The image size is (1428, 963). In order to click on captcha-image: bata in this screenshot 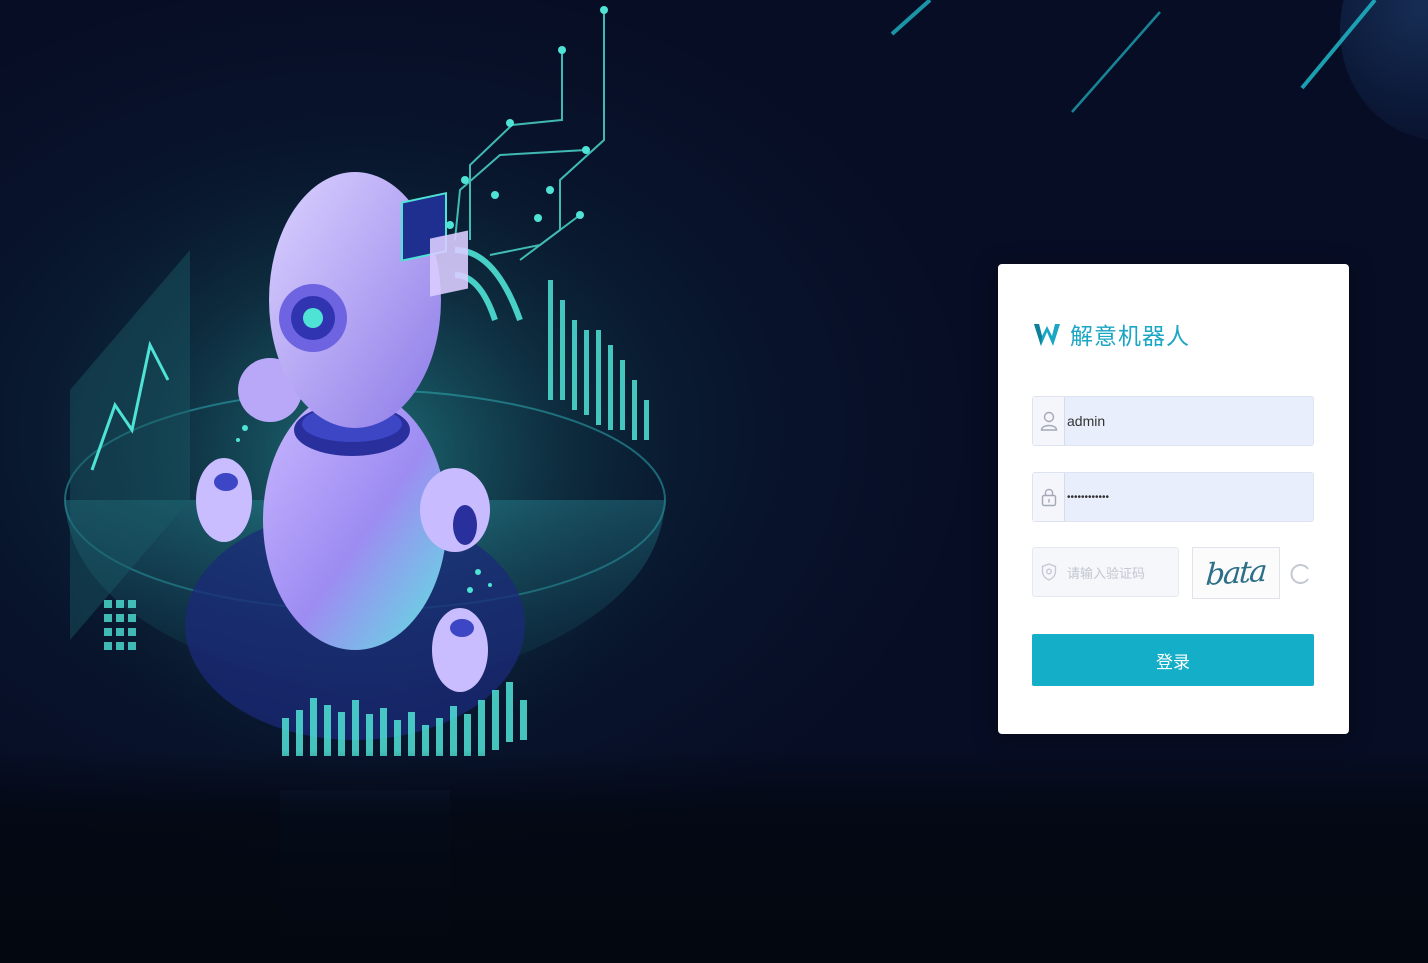, I will do `click(1236, 573)`.